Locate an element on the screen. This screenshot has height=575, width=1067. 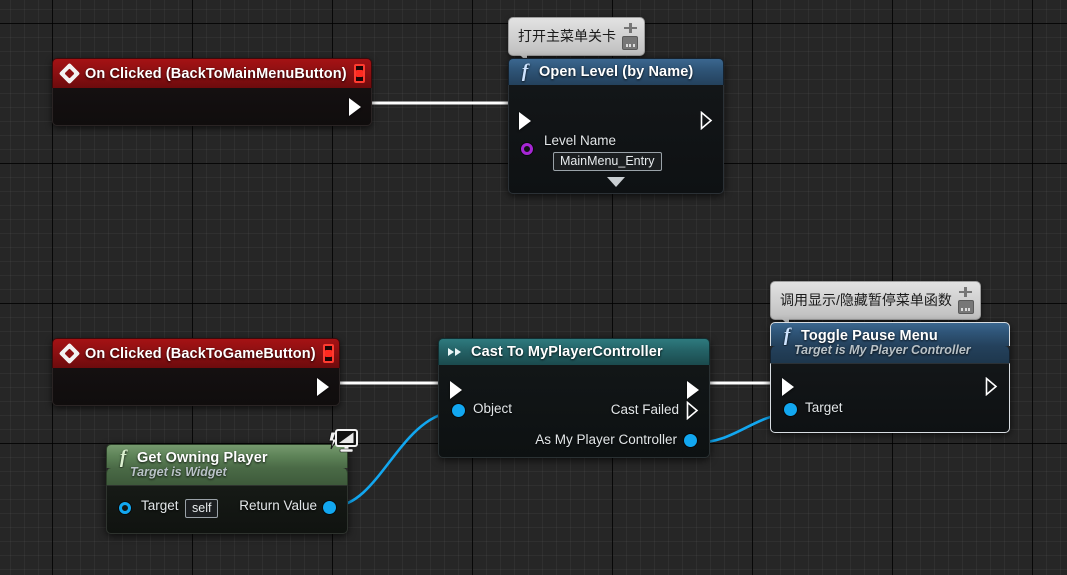
object-label: Object is located at coordinates (493, 408).